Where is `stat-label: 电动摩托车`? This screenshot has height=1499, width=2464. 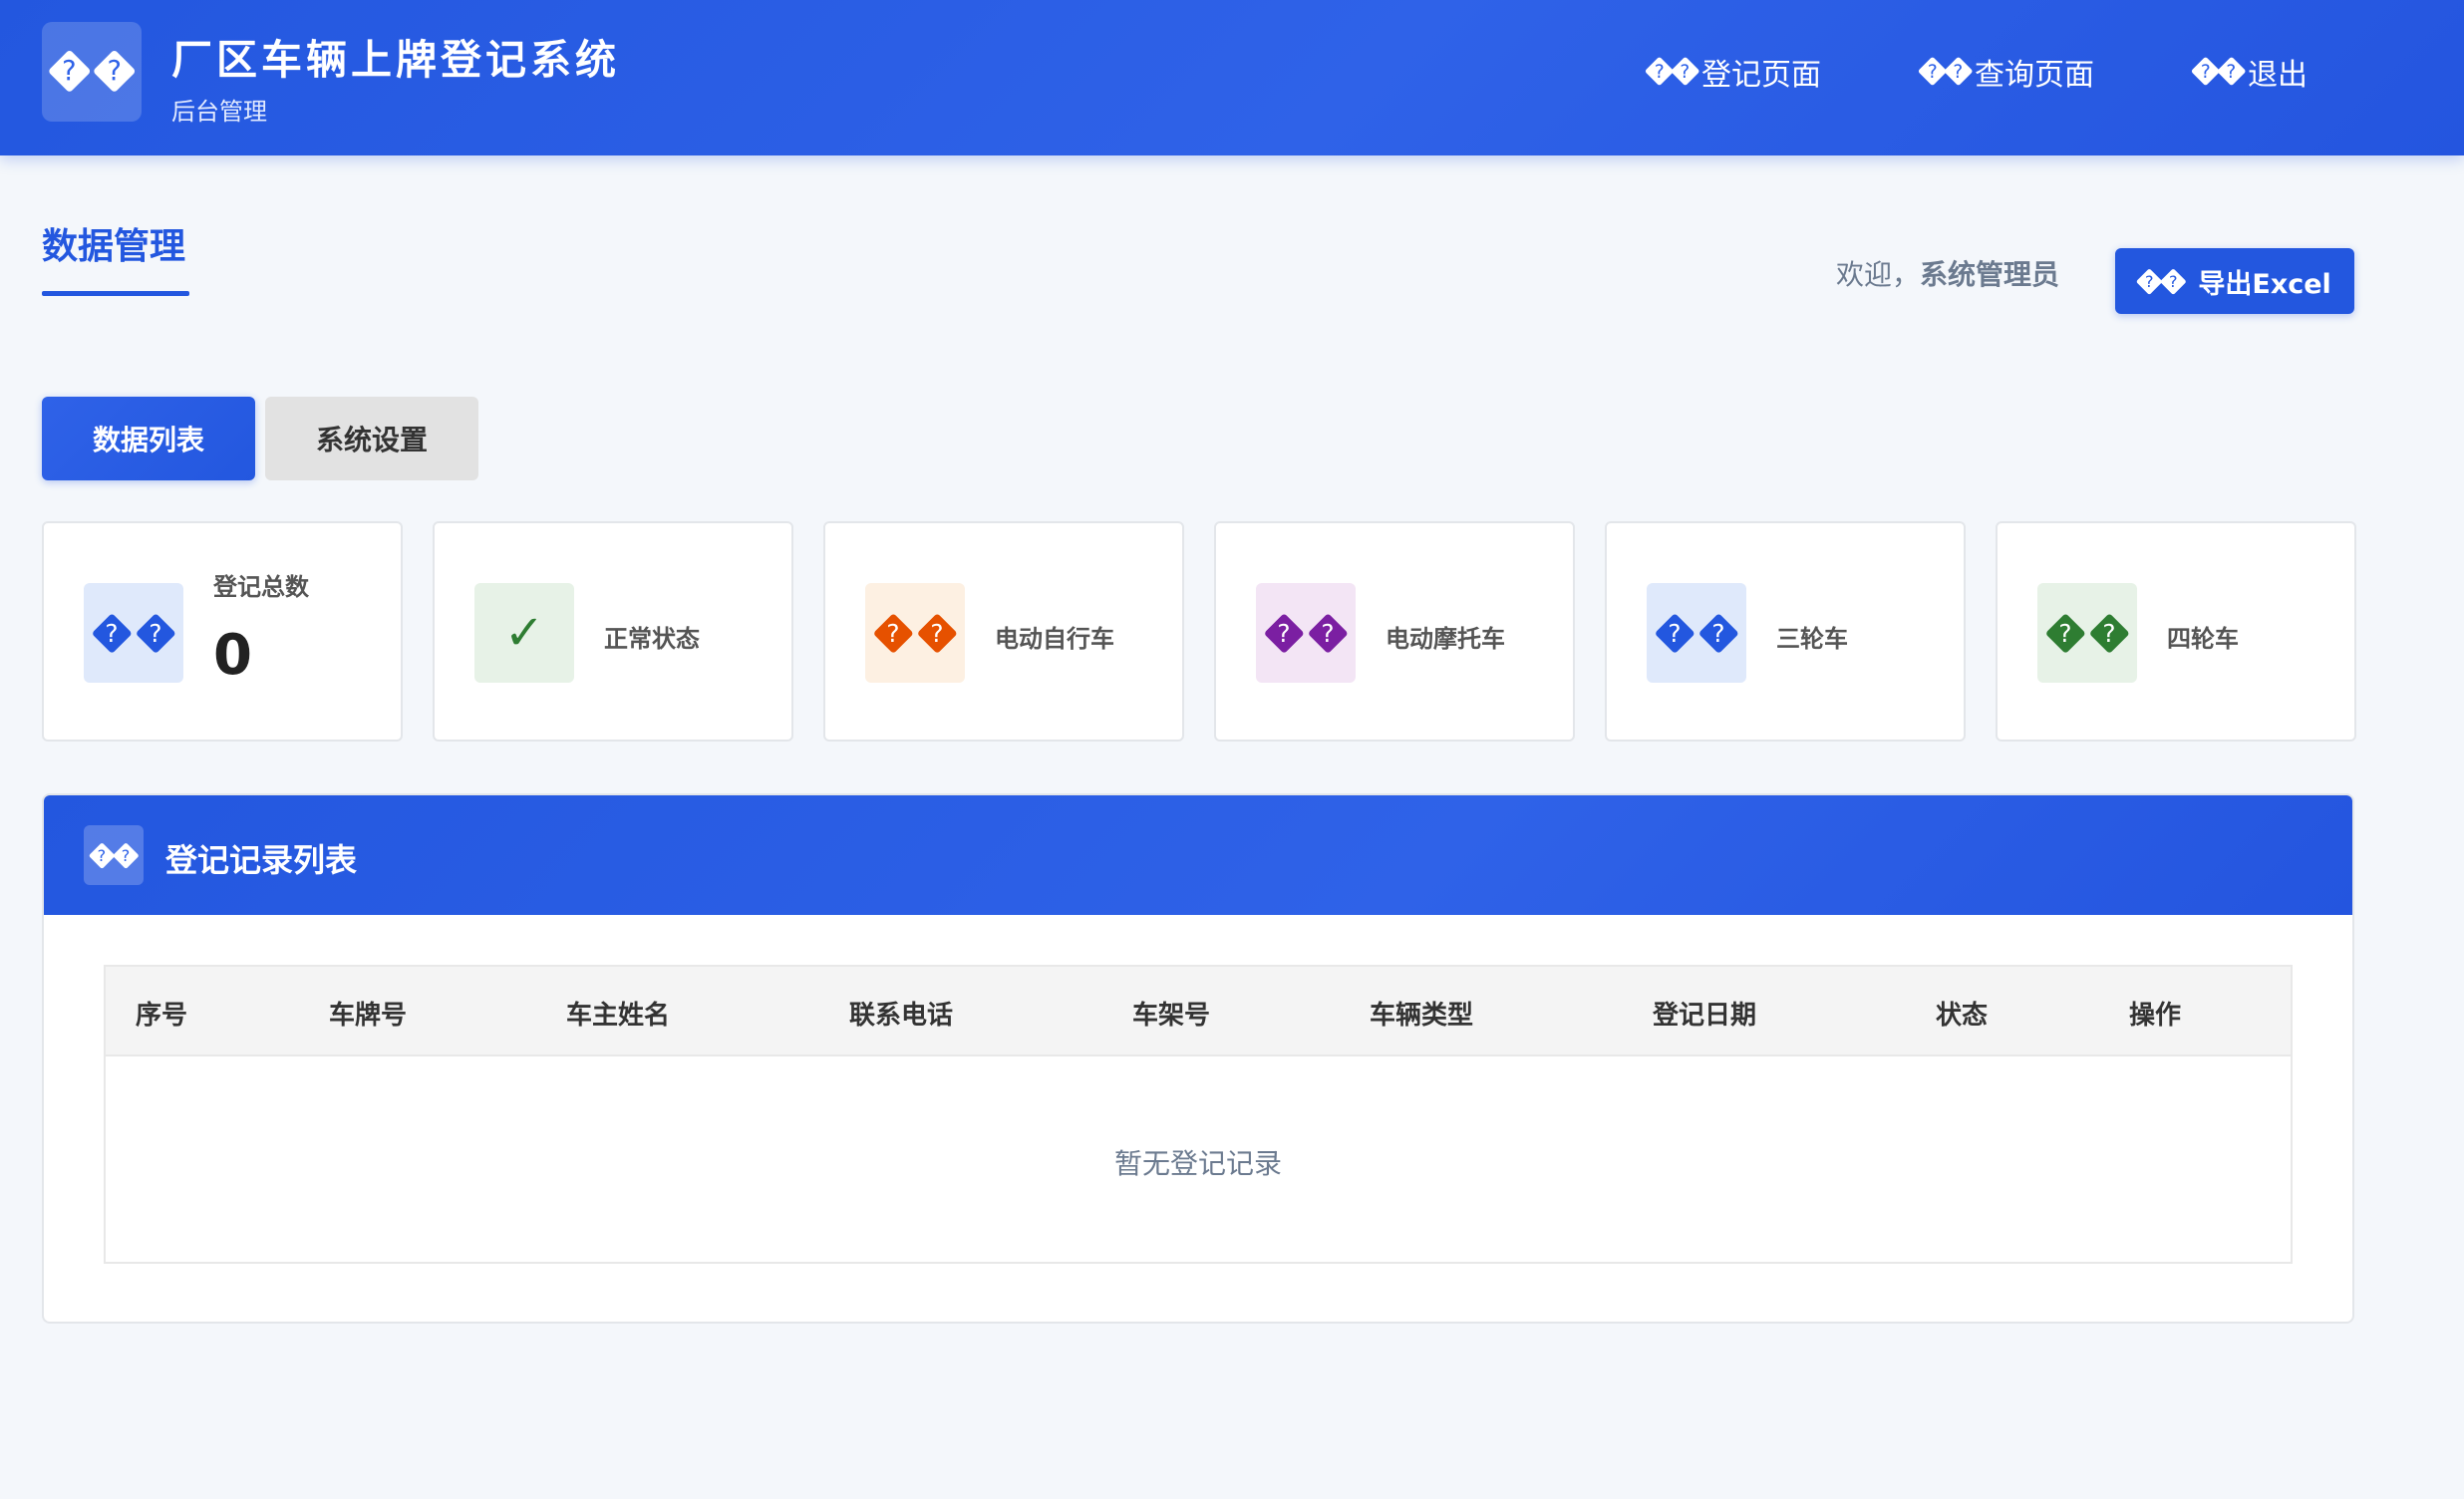
stat-label: 电动摩托车 is located at coordinates (1445, 639).